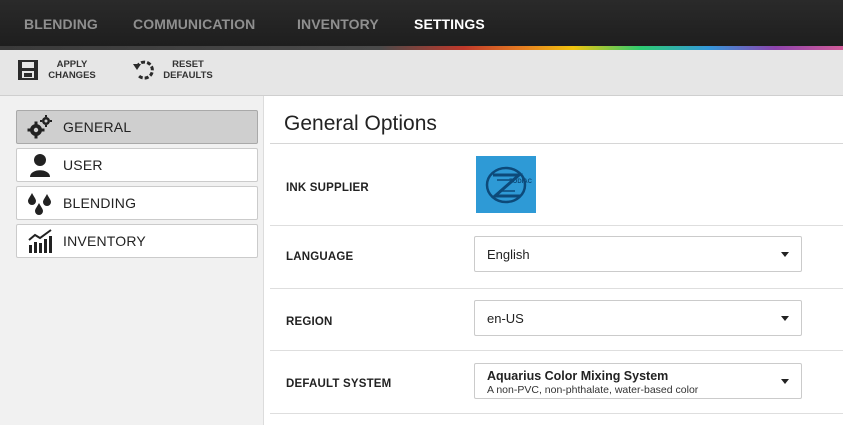  Describe the element at coordinates (83, 165) in the screenshot. I see `sidebar-item-label: USER` at that location.